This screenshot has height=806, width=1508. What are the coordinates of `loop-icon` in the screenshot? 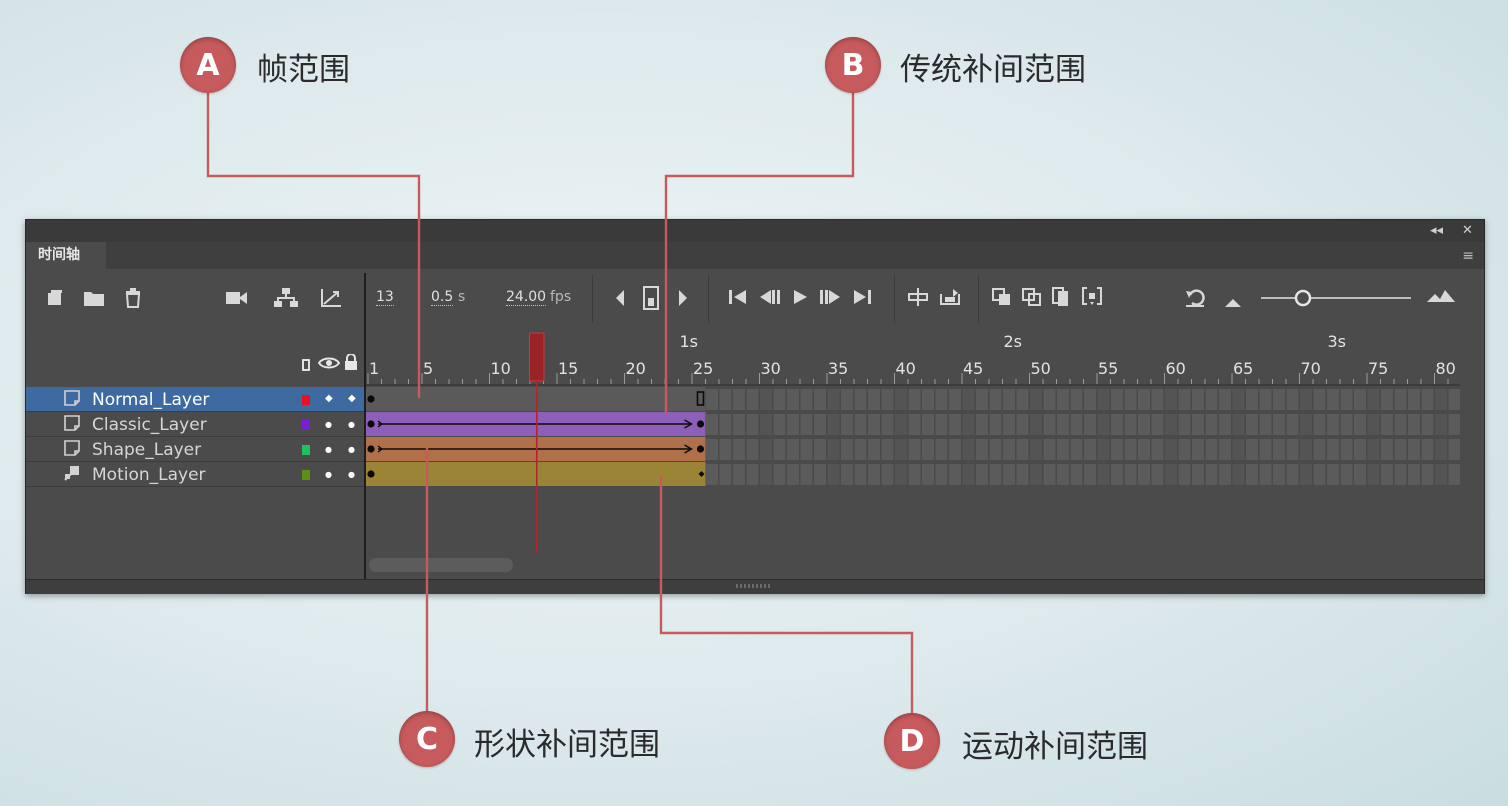 It's located at (950, 299).